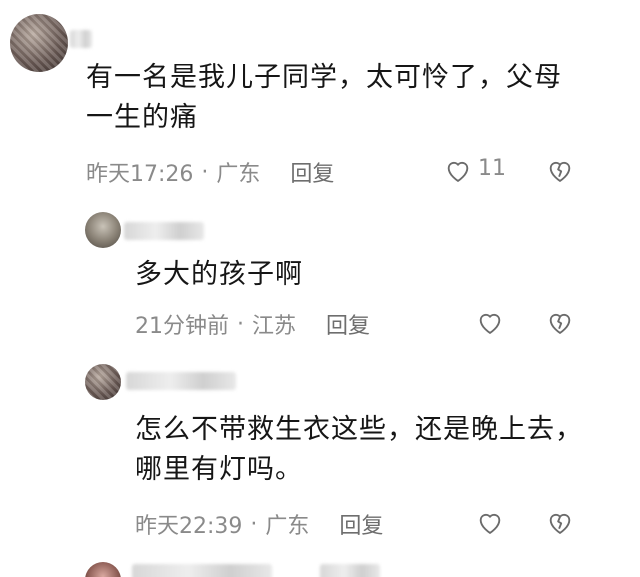 Image resolution: width=640 pixels, height=577 pixels. Describe the element at coordinates (140, 174) in the screenshot. I see `comment-time: 昨天17:26` at that location.